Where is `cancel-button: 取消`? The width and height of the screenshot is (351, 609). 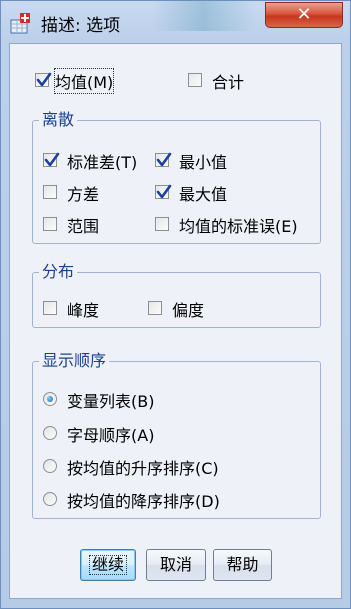
cancel-button: 取消 is located at coordinates (176, 565).